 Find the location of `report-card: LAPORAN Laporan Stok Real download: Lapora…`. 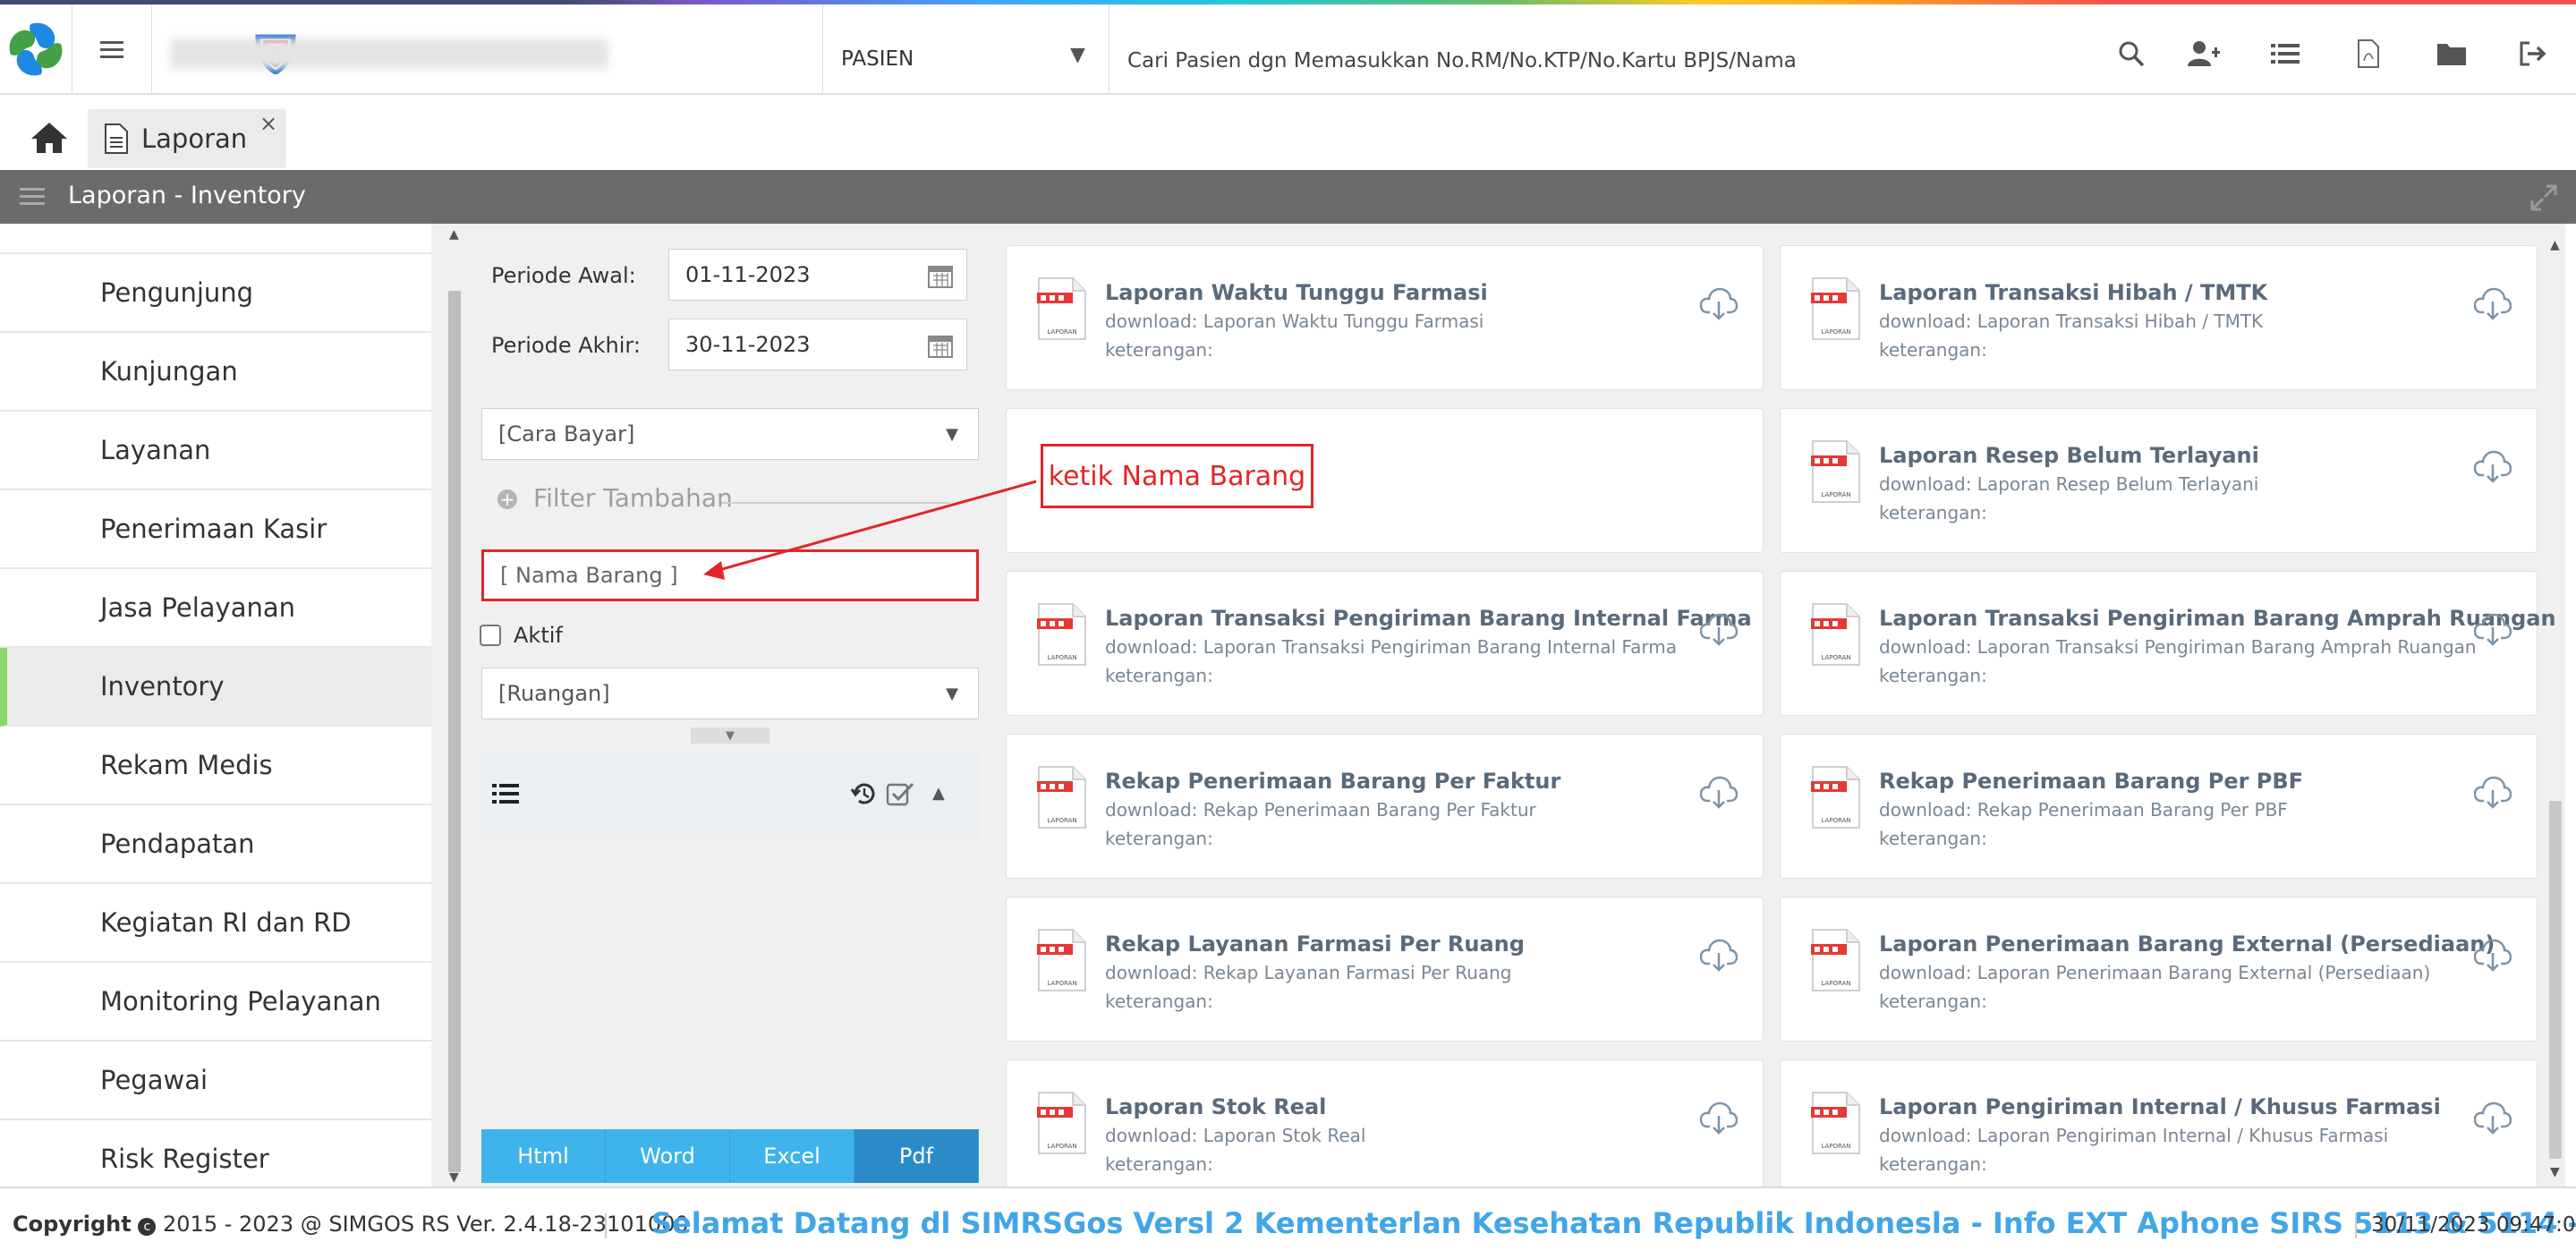

report-card: LAPORAN Laporan Stok Real download: Lapora… is located at coordinates (1385, 1132).